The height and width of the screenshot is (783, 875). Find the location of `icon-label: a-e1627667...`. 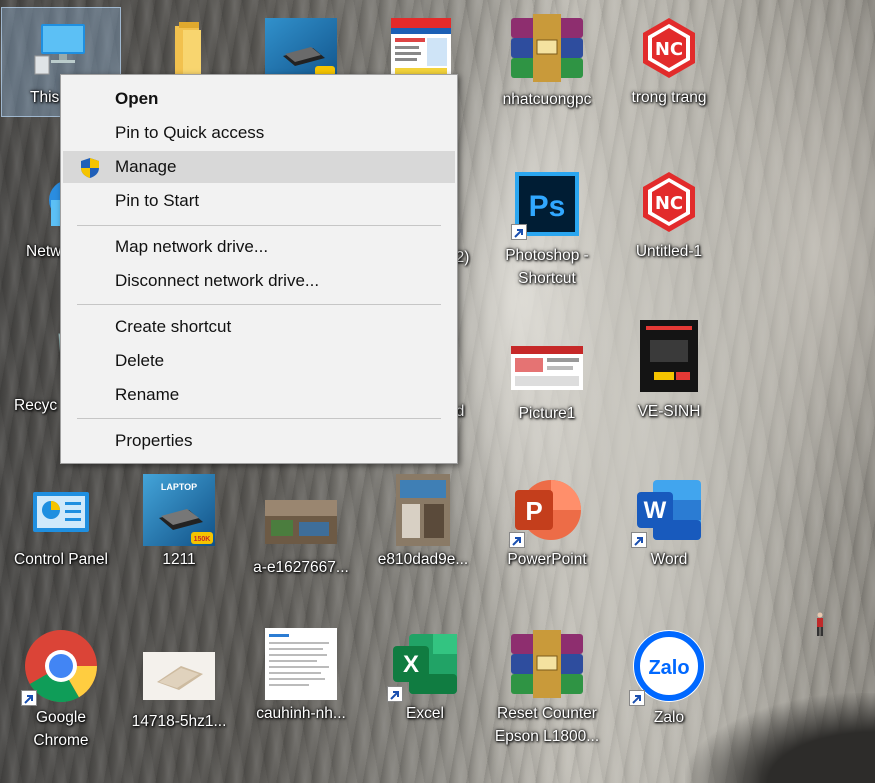

icon-label: a-e1627667... is located at coordinates (301, 567).